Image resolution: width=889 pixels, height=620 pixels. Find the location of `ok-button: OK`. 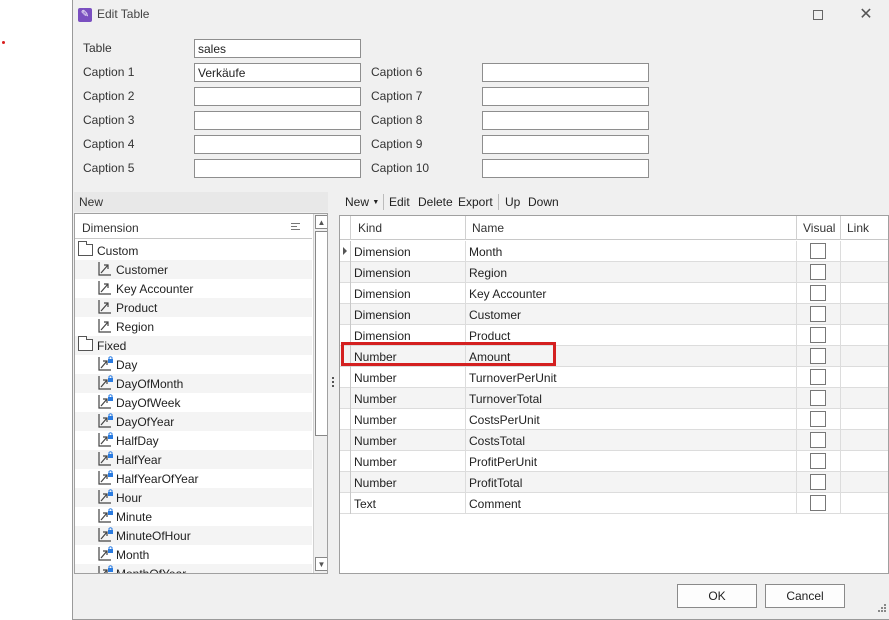

ok-button: OK is located at coordinates (717, 596).